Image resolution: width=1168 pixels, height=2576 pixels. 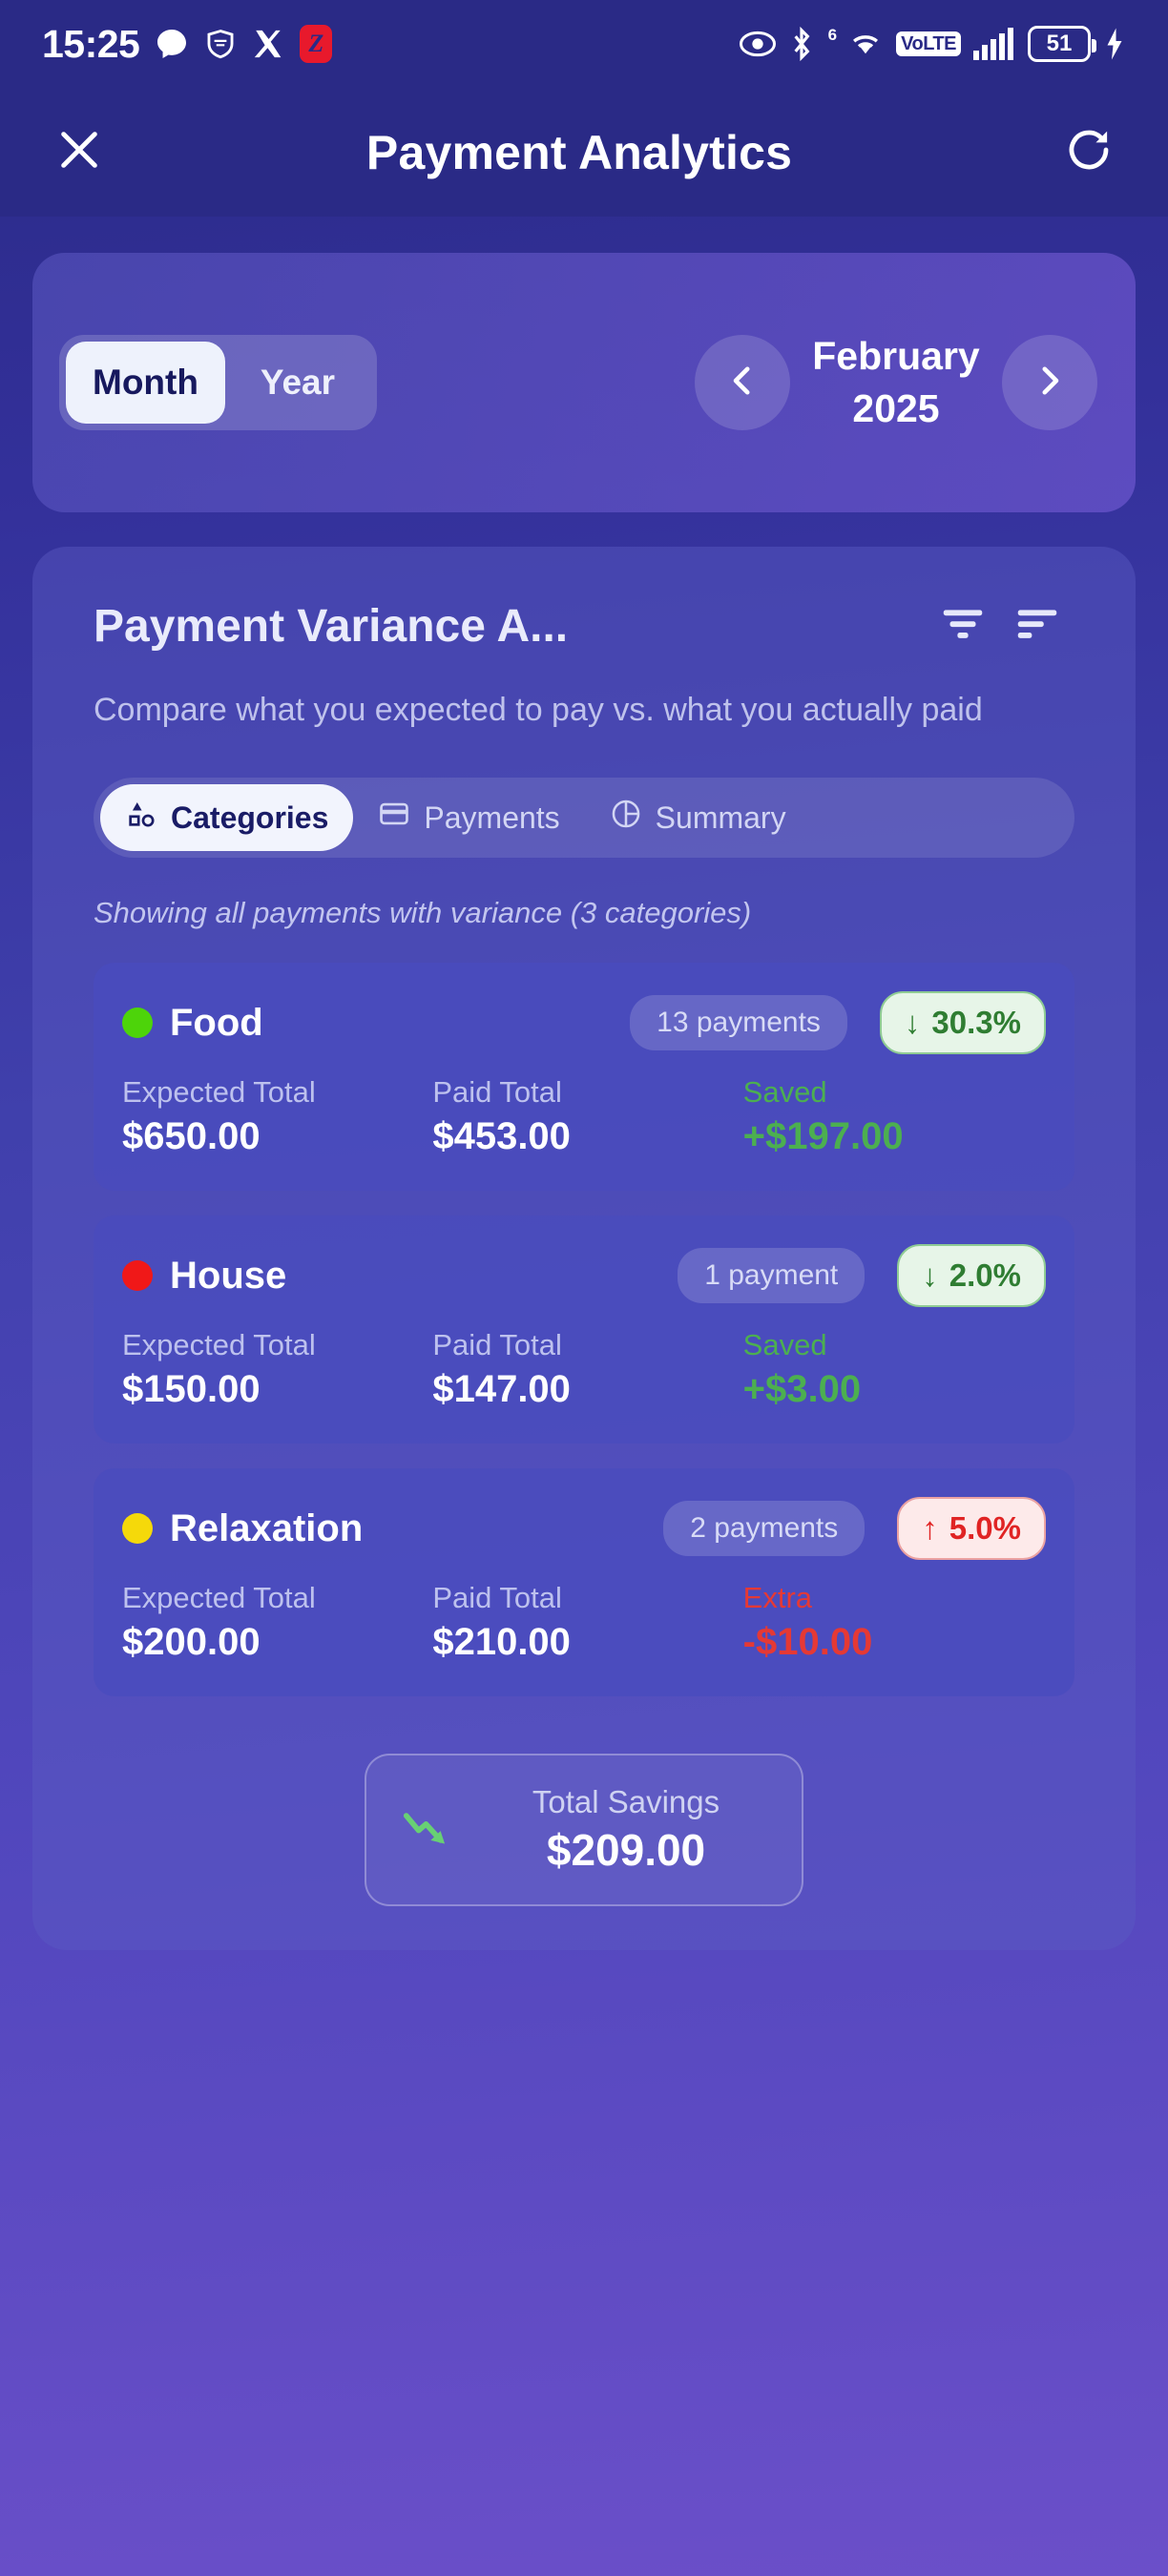 I want to click on tab-categories: Categories, so click(x=227, y=818).